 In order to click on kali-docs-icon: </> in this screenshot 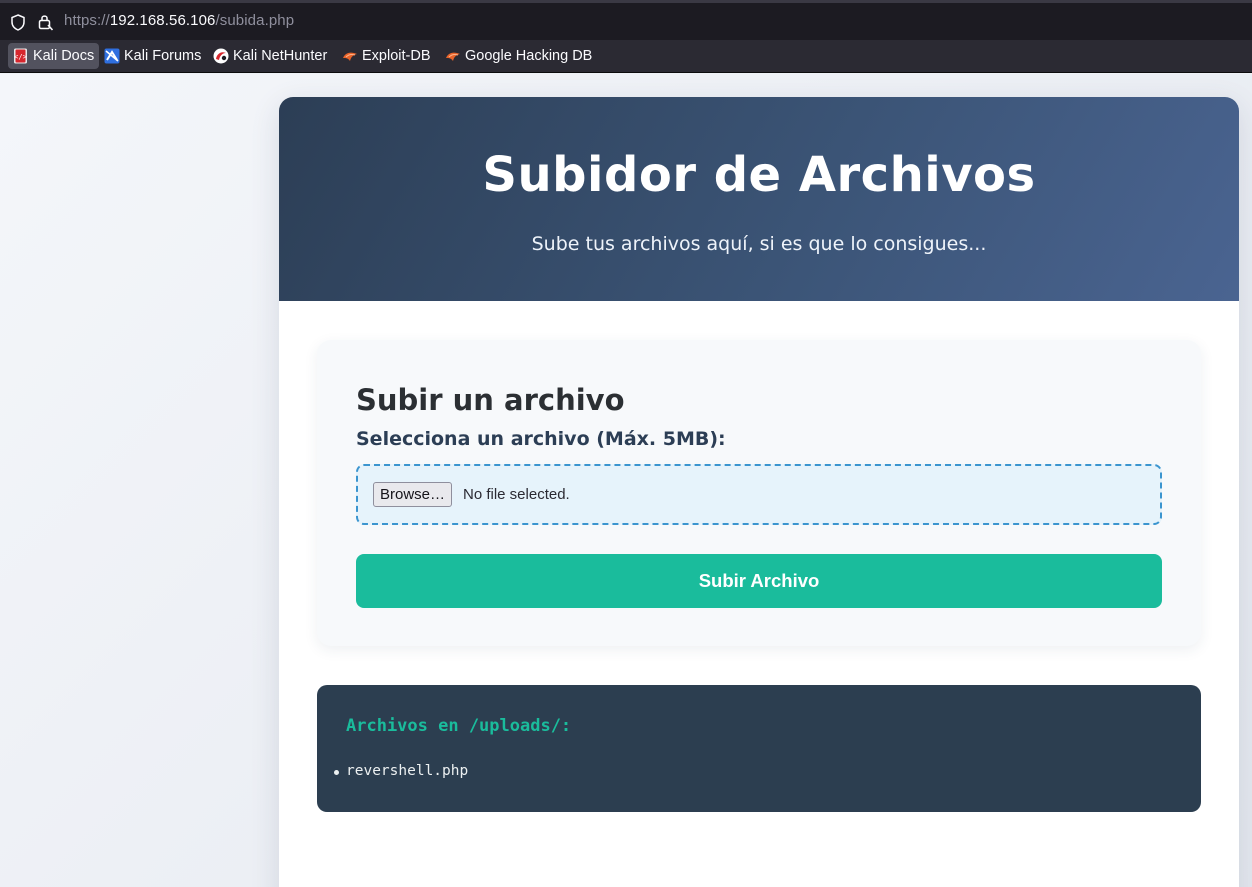, I will do `click(20, 56)`.